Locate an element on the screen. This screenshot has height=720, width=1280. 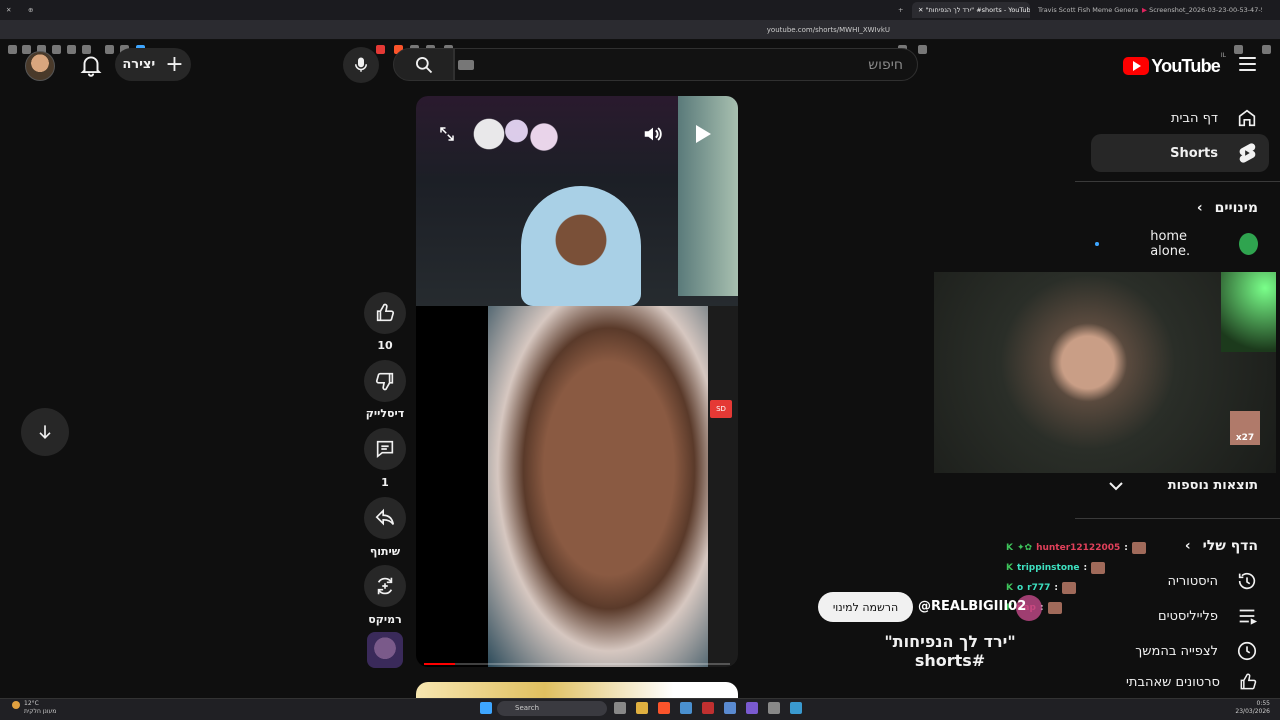
next-video-button is located at coordinates (45, 432).